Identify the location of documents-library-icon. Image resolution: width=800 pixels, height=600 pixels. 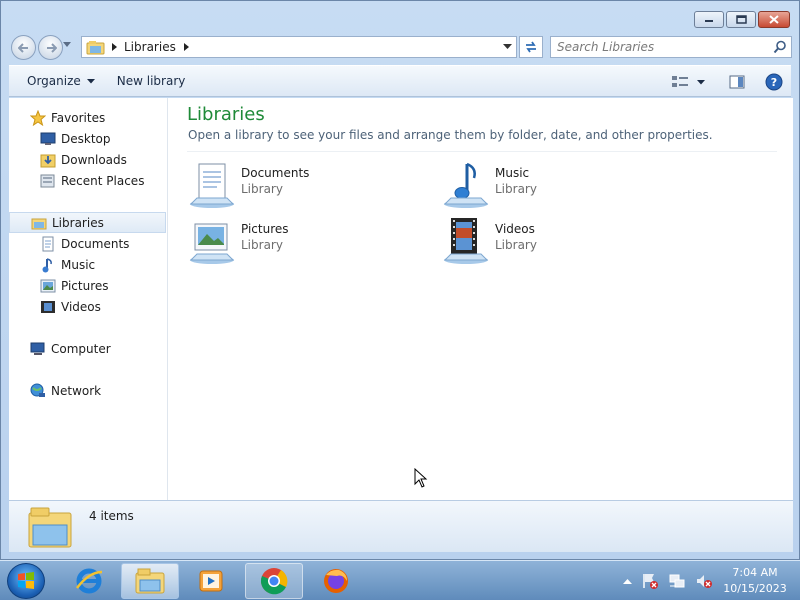
(212, 185).